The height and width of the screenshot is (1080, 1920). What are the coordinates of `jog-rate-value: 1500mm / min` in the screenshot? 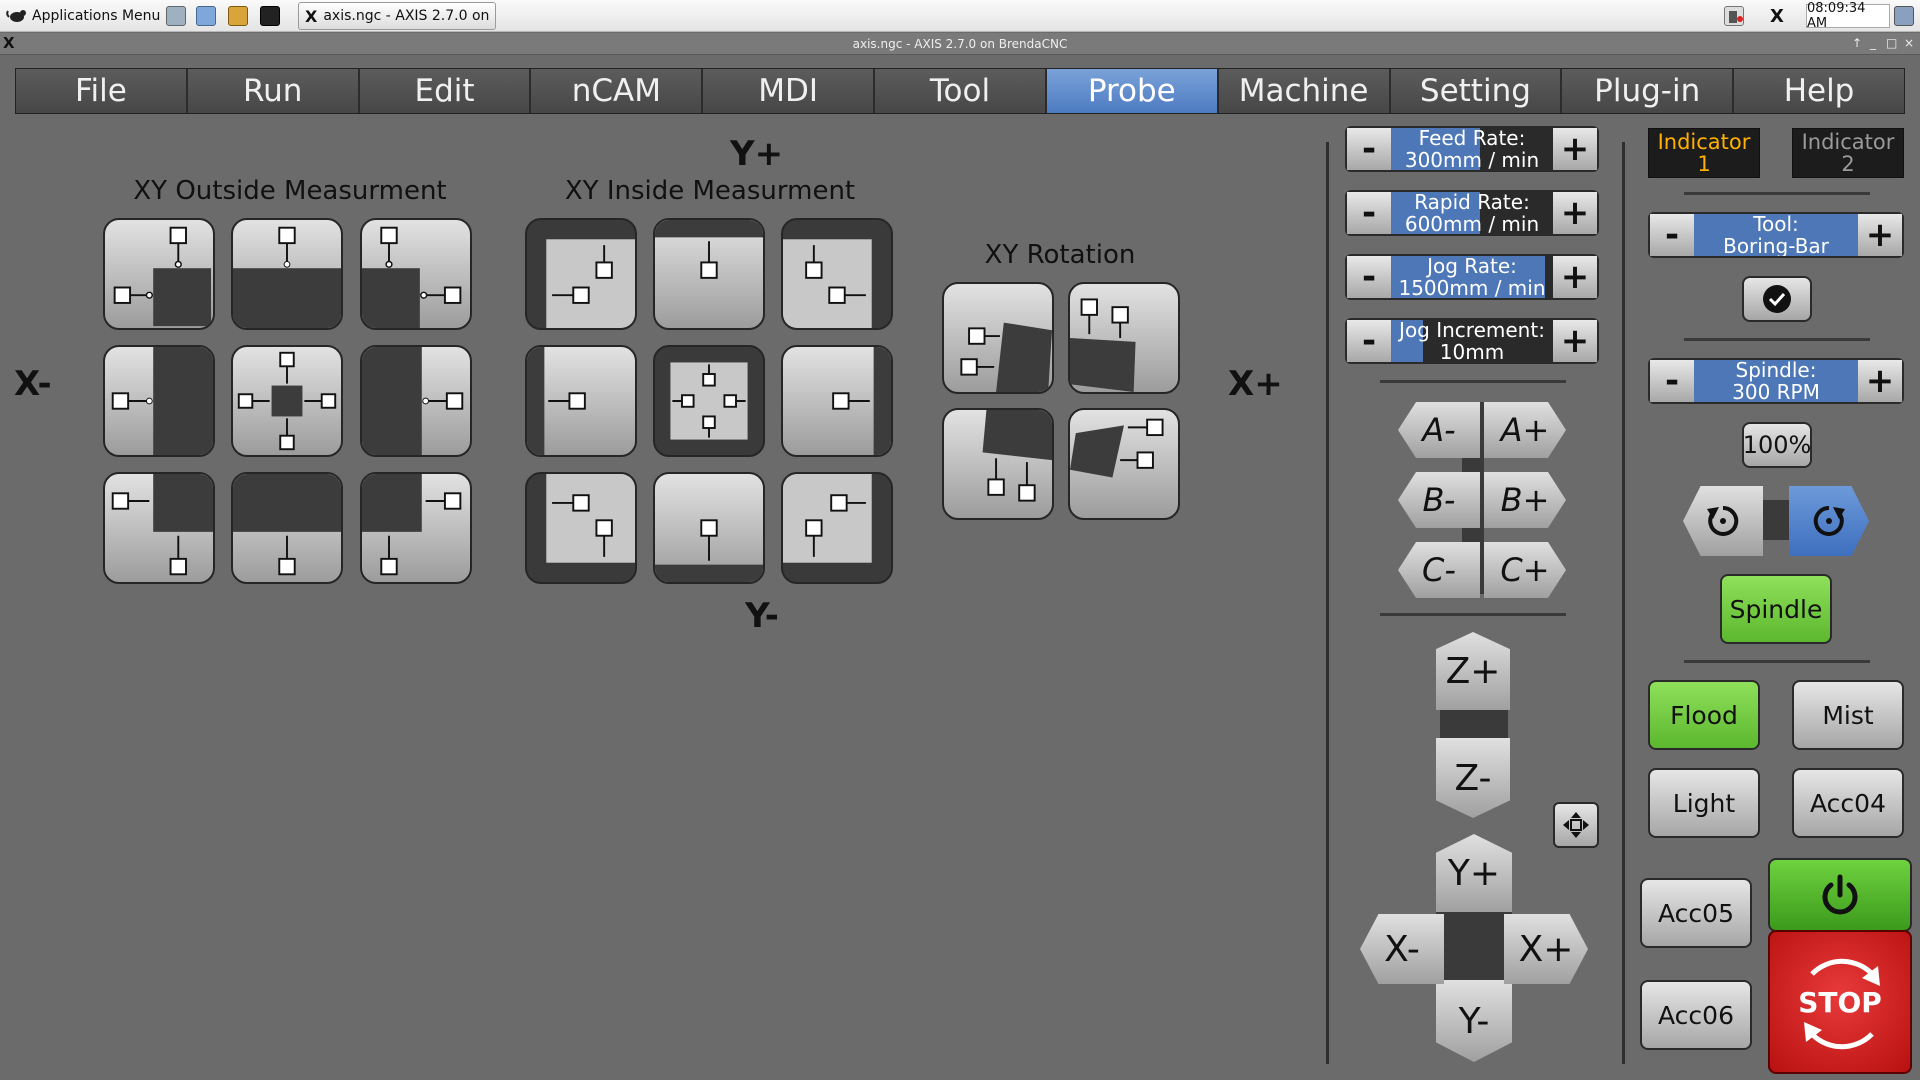 It's located at (1472, 287).